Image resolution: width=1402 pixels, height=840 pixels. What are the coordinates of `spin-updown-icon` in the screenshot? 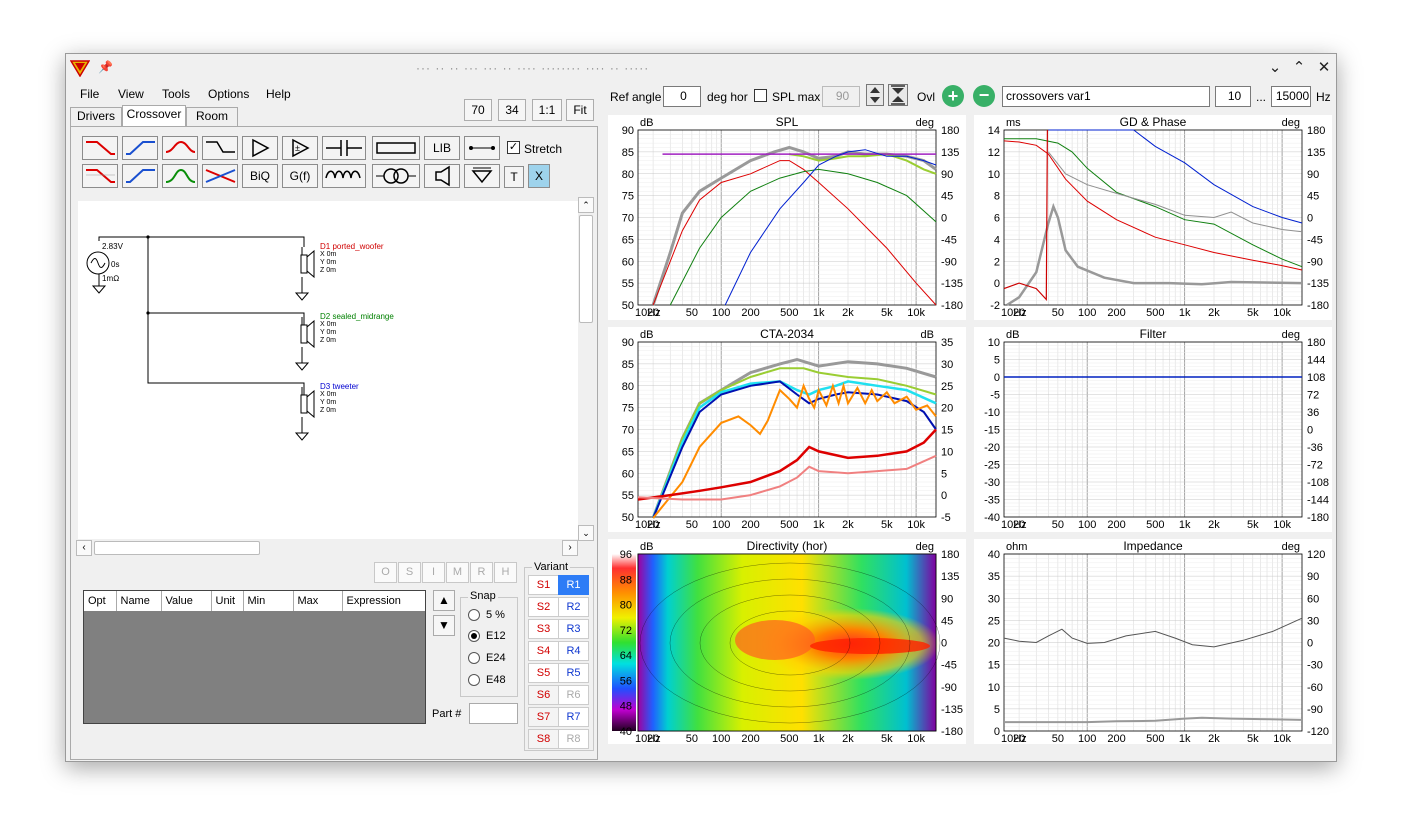 It's located at (875, 95).